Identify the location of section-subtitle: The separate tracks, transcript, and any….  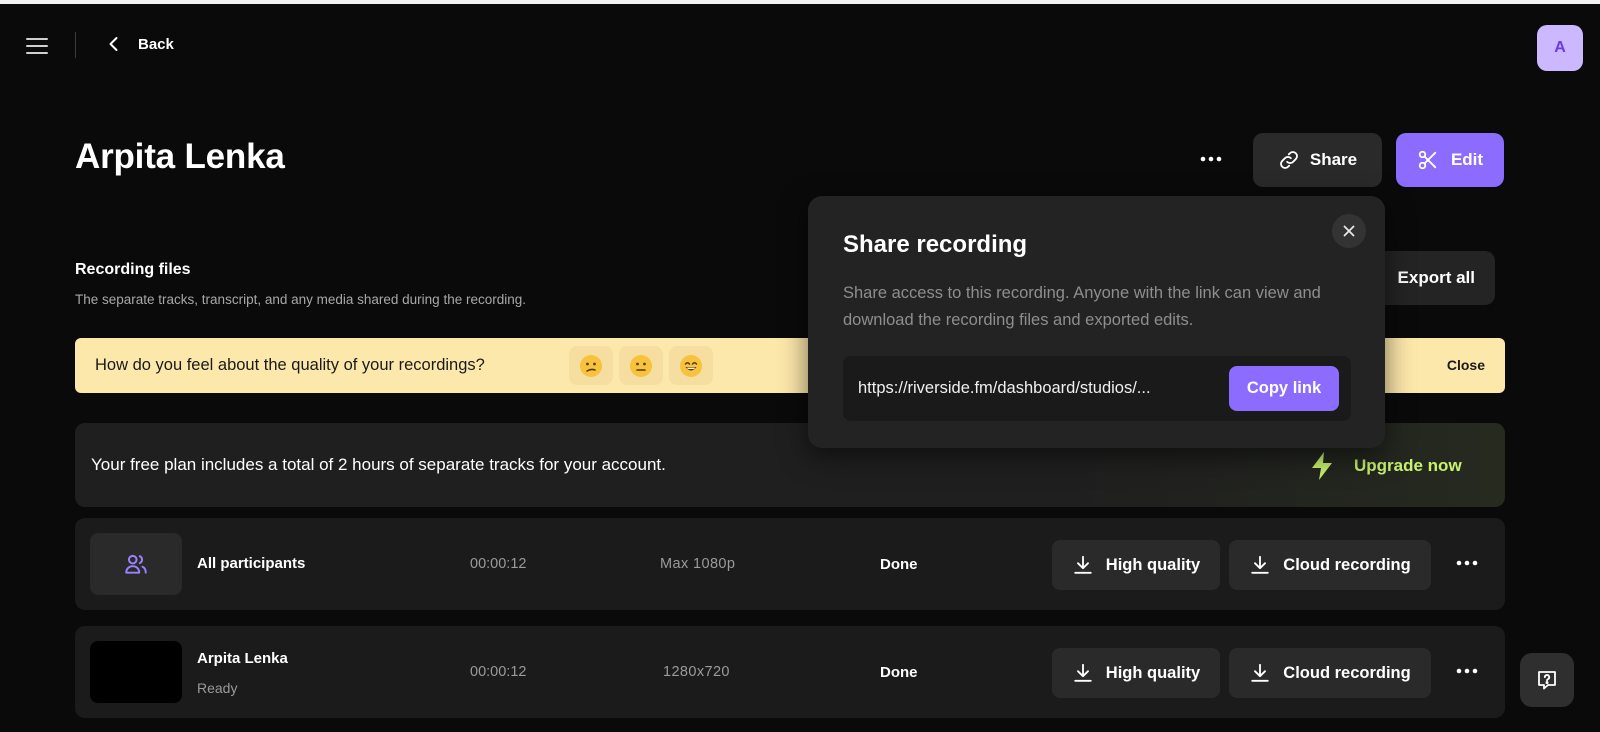
(300, 299).